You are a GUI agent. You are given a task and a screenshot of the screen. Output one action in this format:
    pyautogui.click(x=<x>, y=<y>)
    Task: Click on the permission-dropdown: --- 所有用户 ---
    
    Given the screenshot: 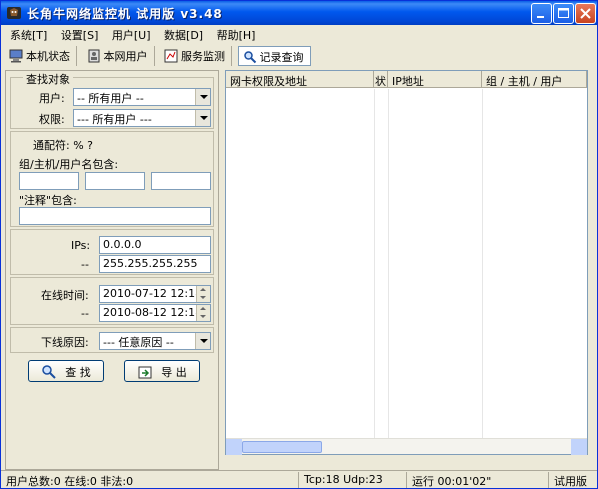 What is the action you would take?
    pyautogui.click(x=142, y=118)
    